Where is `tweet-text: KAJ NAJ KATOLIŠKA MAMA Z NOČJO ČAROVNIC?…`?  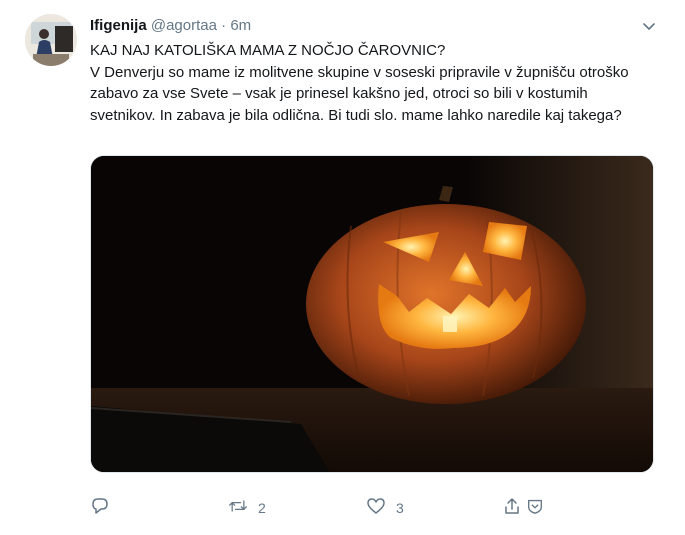 tweet-text: KAJ NAJ KATOLIŠKA MAMA Z NOČJO ČAROVNIC?… is located at coordinates (360, 83).